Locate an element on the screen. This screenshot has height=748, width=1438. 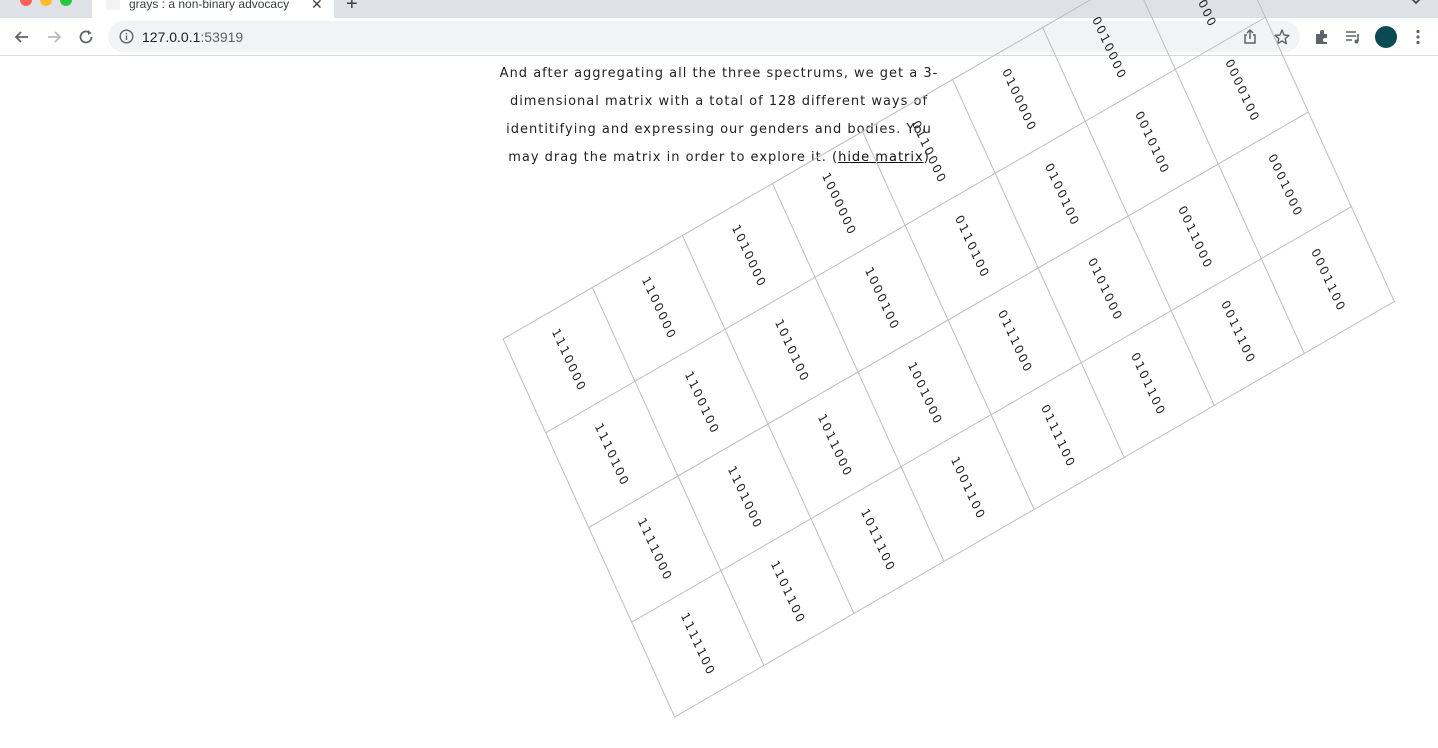
matrix-cell-code: 1101000 is located at coordinates (744, 497).